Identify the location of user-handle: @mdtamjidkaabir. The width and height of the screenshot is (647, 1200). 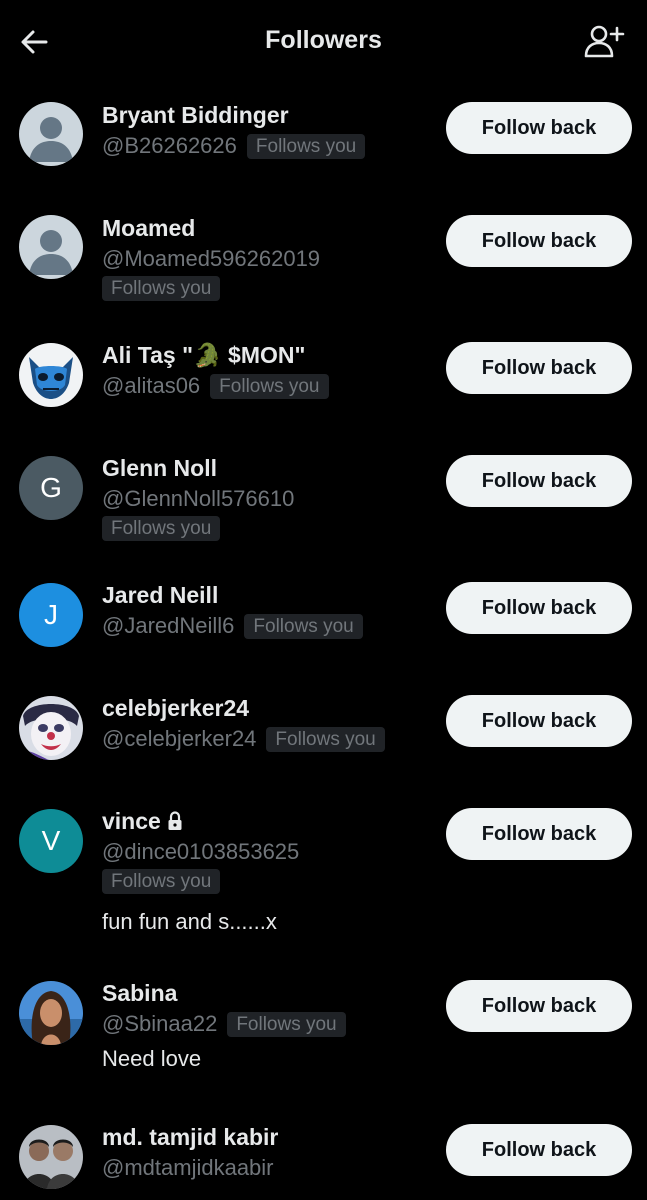
(188, 1167).